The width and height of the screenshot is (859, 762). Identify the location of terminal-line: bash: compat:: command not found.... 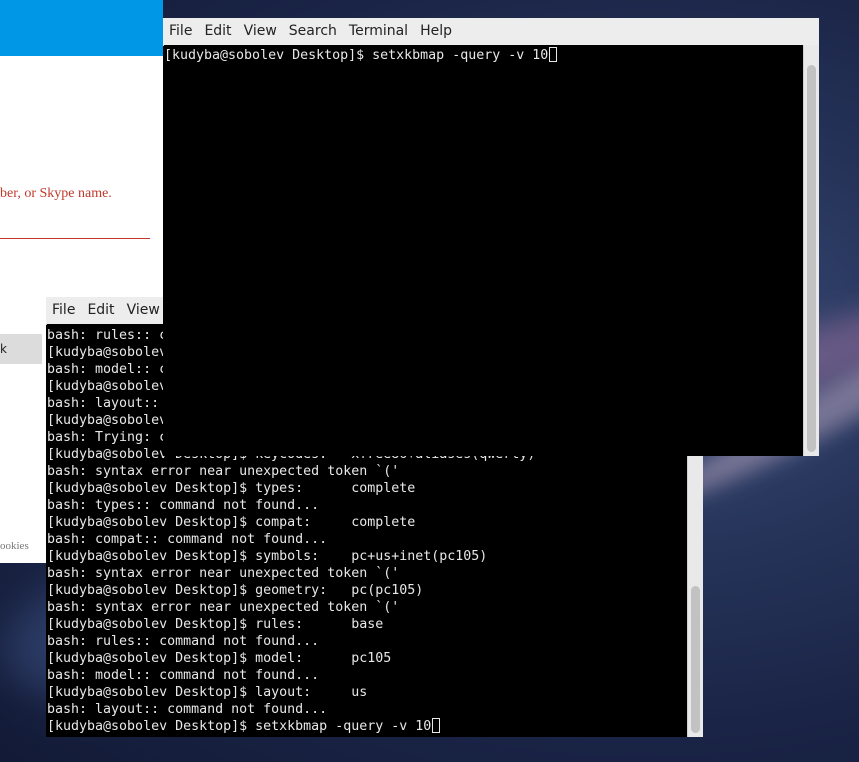
(187, 539).